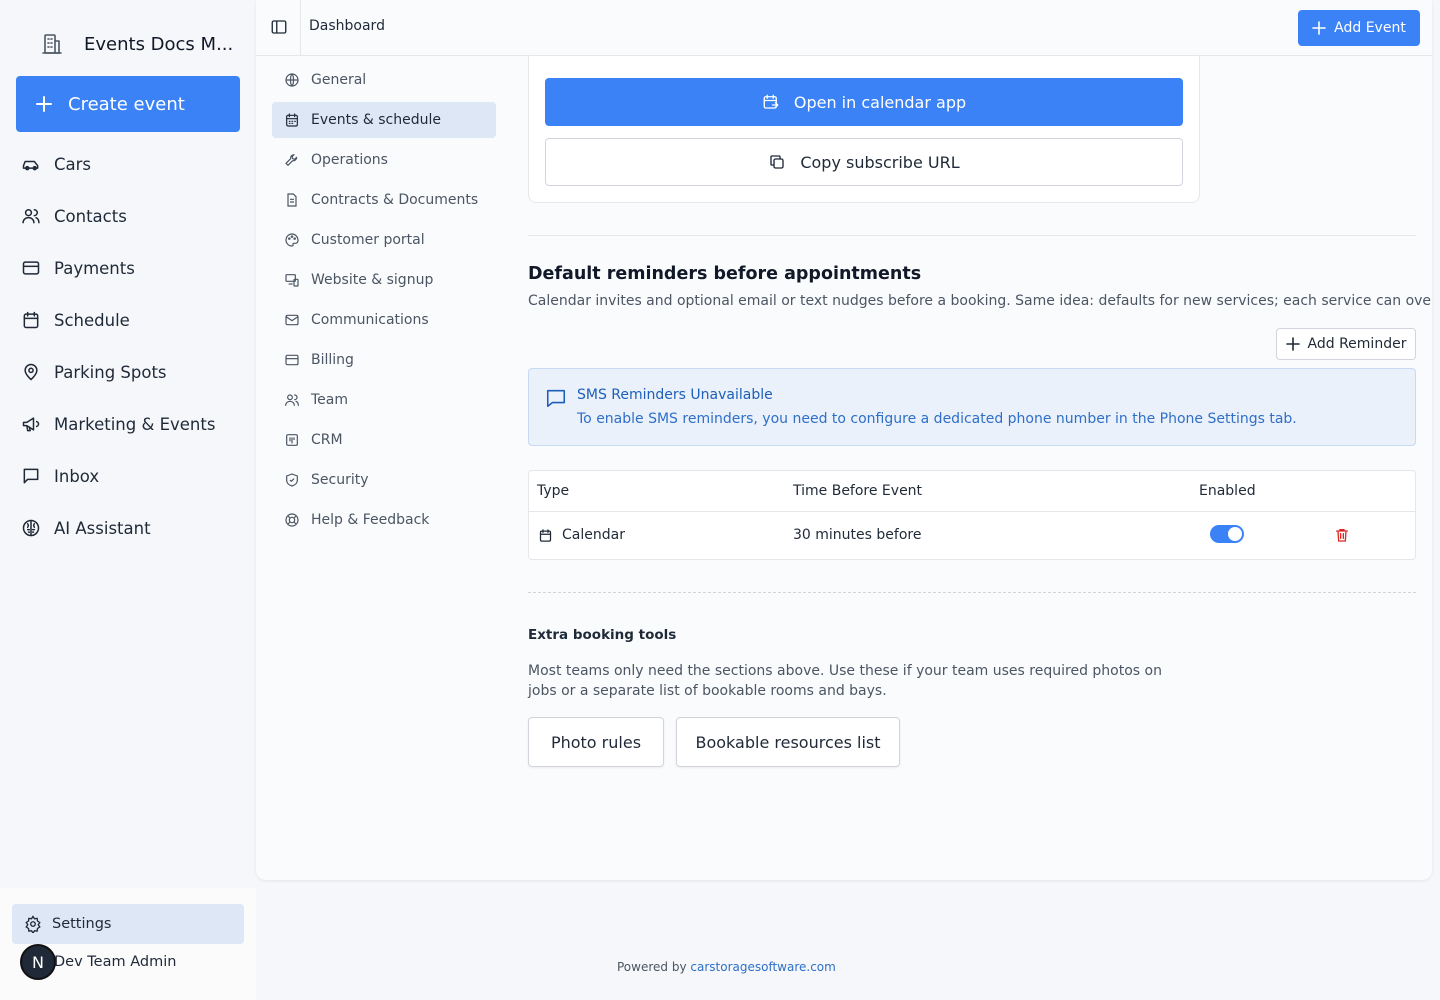 The image size is (1440, 1000). I want to click on building-icon, so click(52, 44).